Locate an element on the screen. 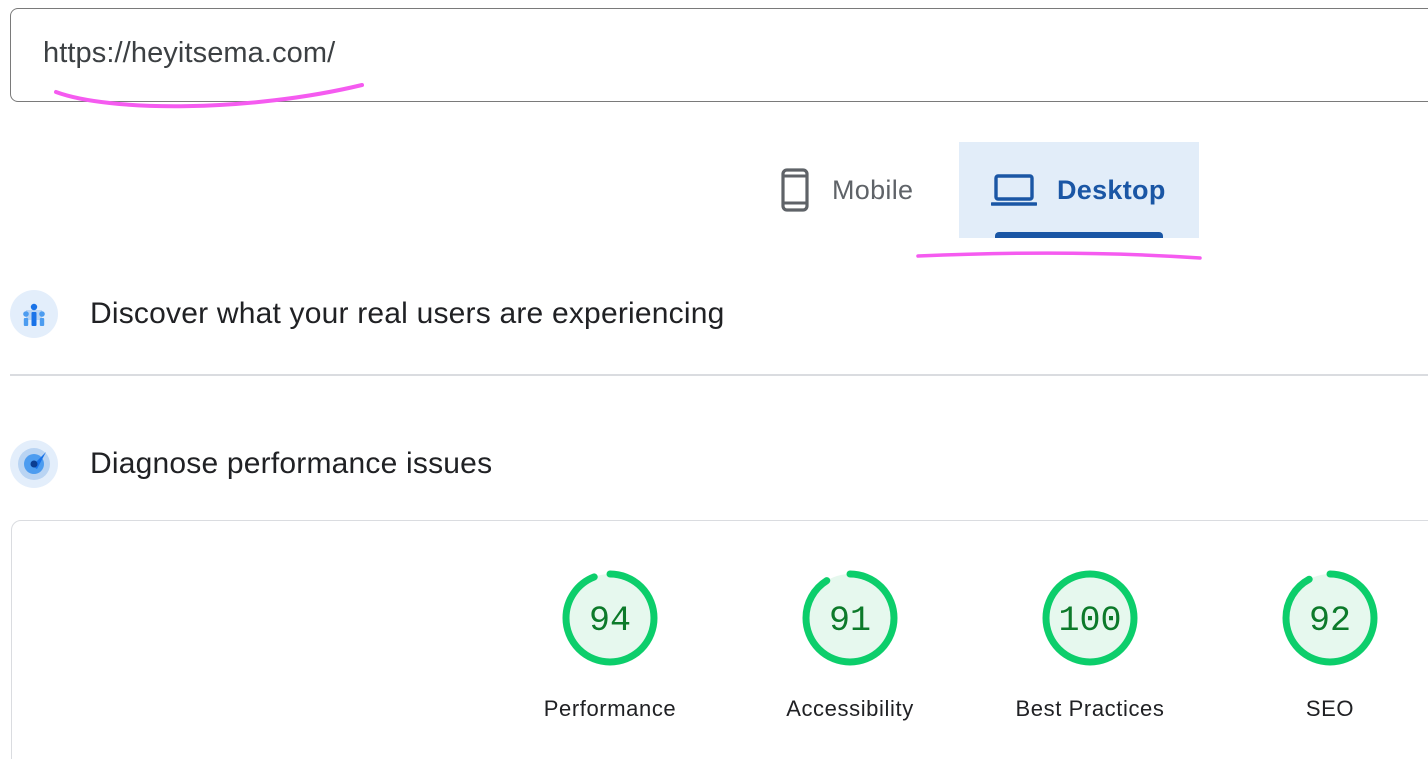 The width and height of the screenshot is (1428, 759). laptop-icon is located at coordinates (1014, 190).